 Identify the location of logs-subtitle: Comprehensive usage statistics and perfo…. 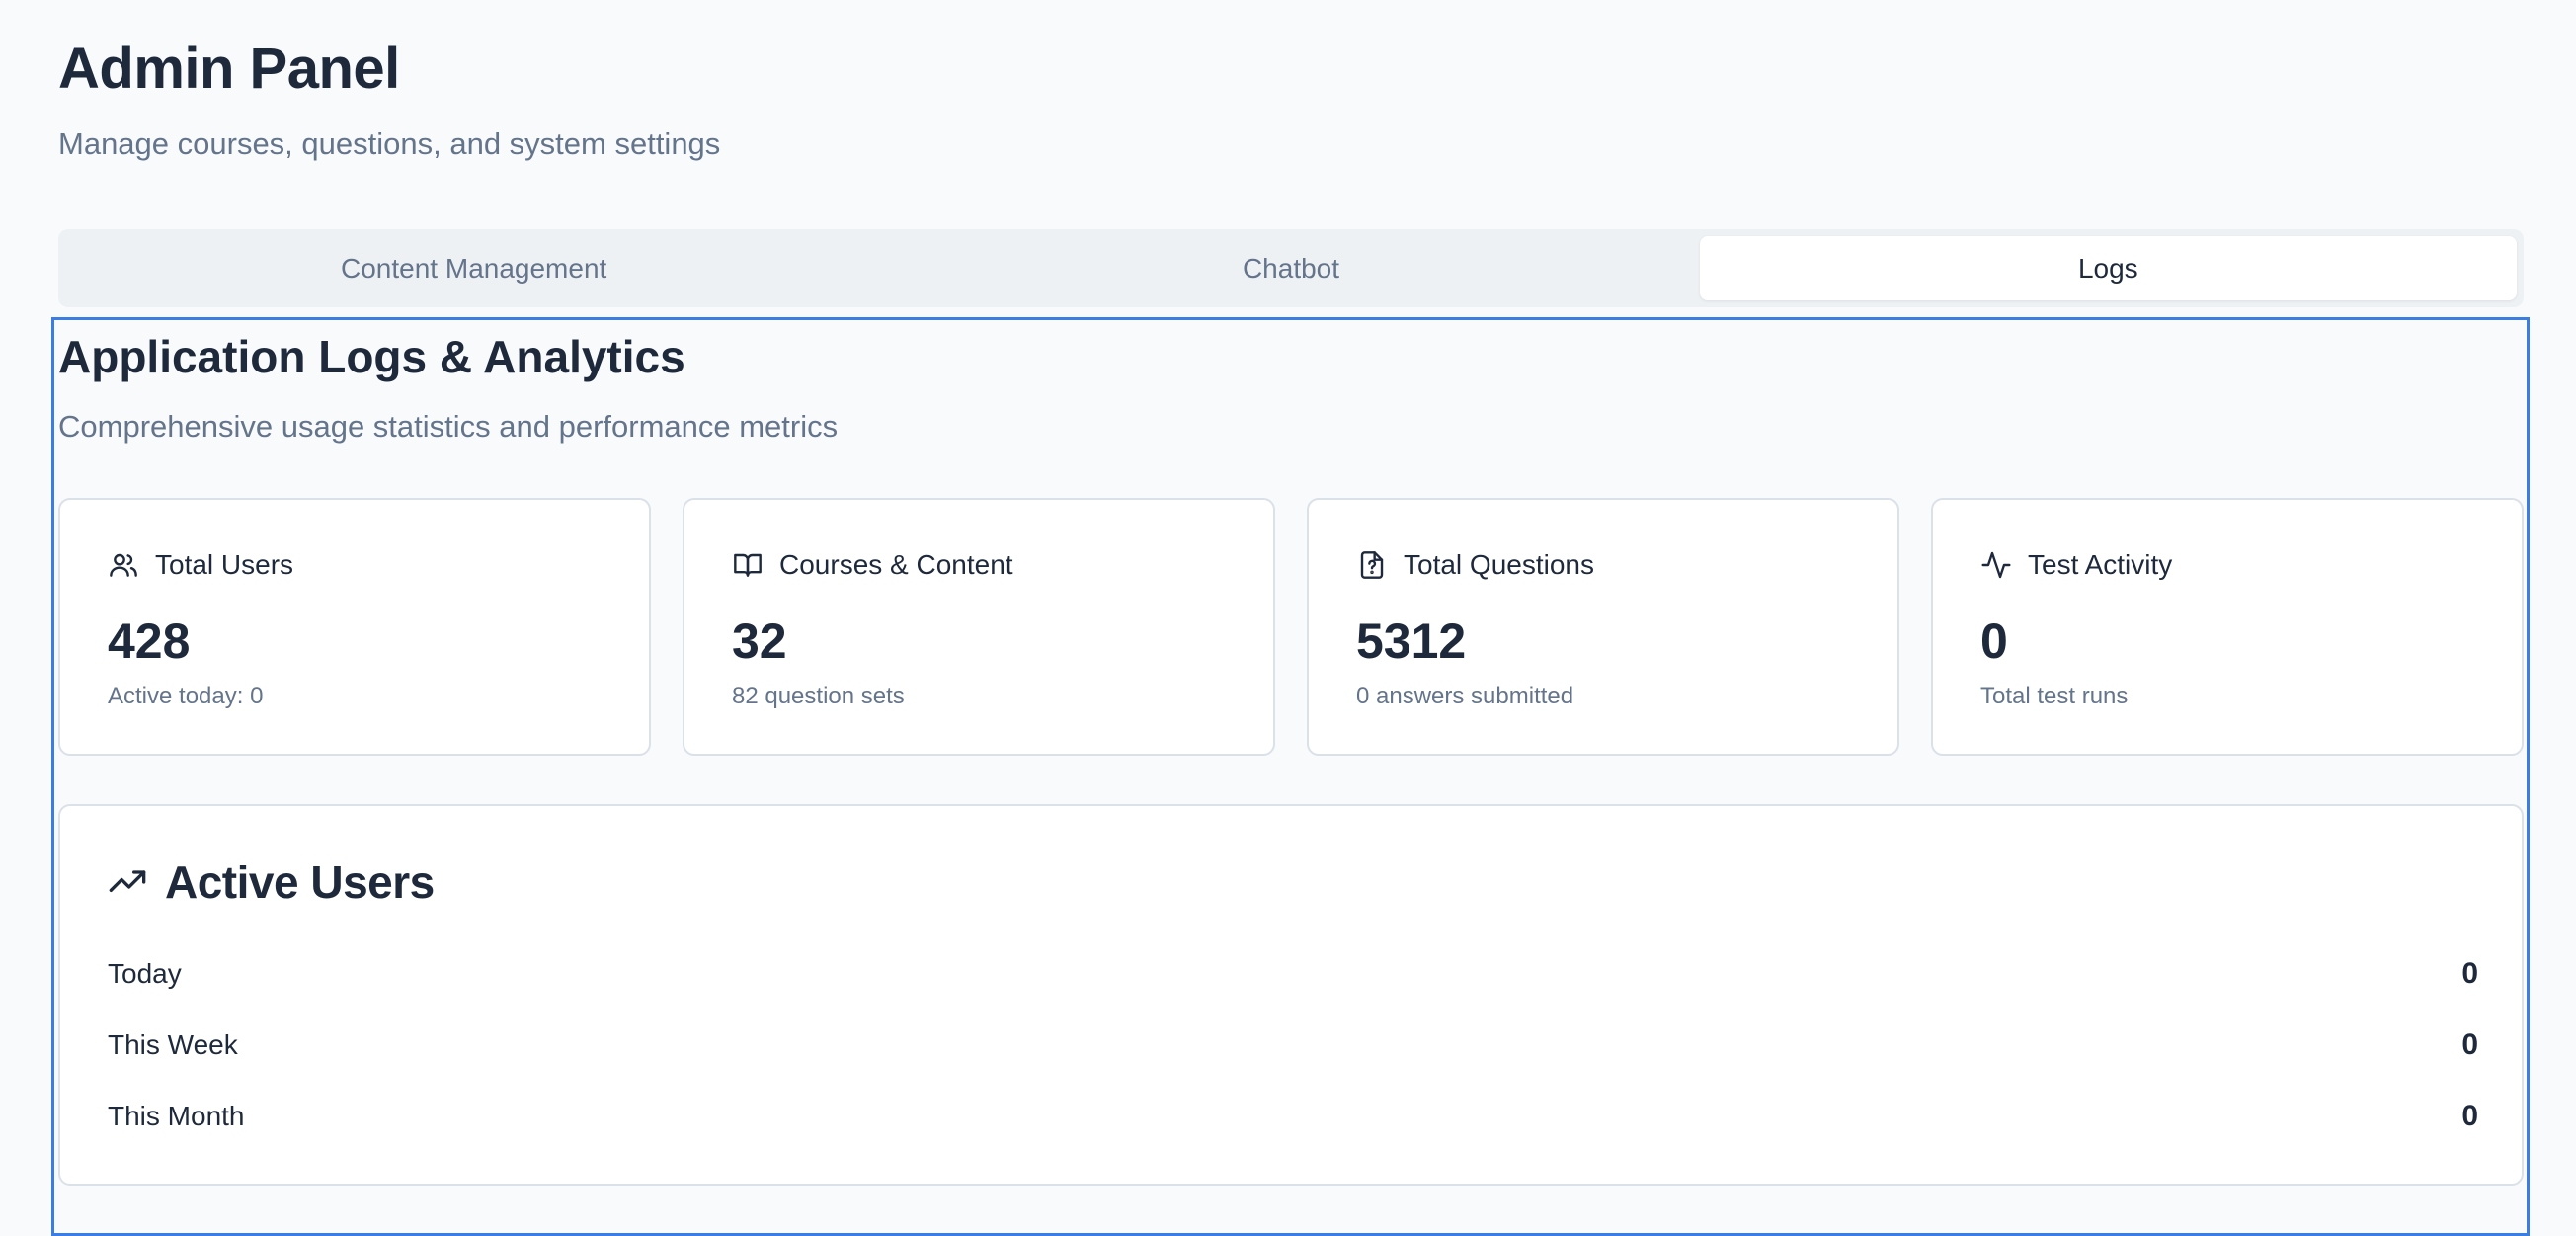
(448, 427).